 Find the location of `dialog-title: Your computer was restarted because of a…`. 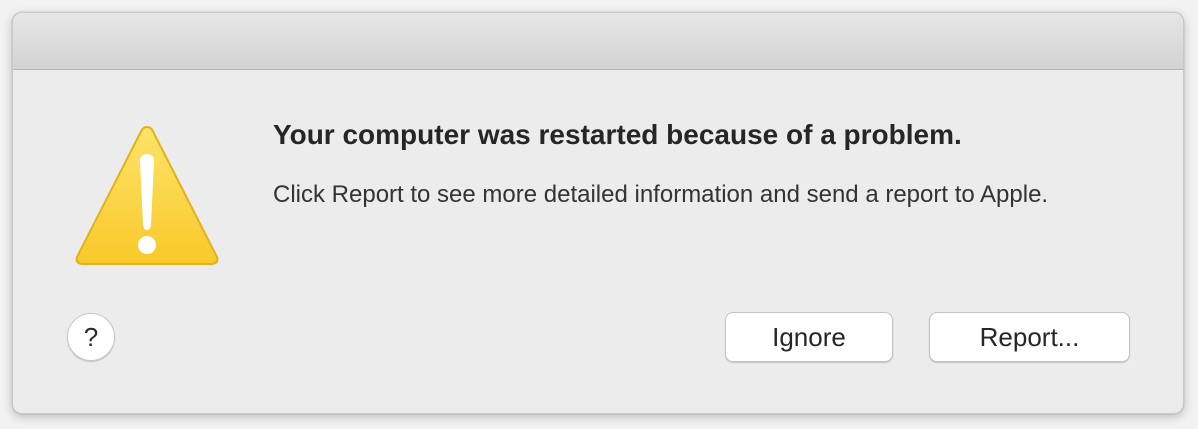

dialog-title: Your computer was restarted because of a… is located at coordinates (617, 134).